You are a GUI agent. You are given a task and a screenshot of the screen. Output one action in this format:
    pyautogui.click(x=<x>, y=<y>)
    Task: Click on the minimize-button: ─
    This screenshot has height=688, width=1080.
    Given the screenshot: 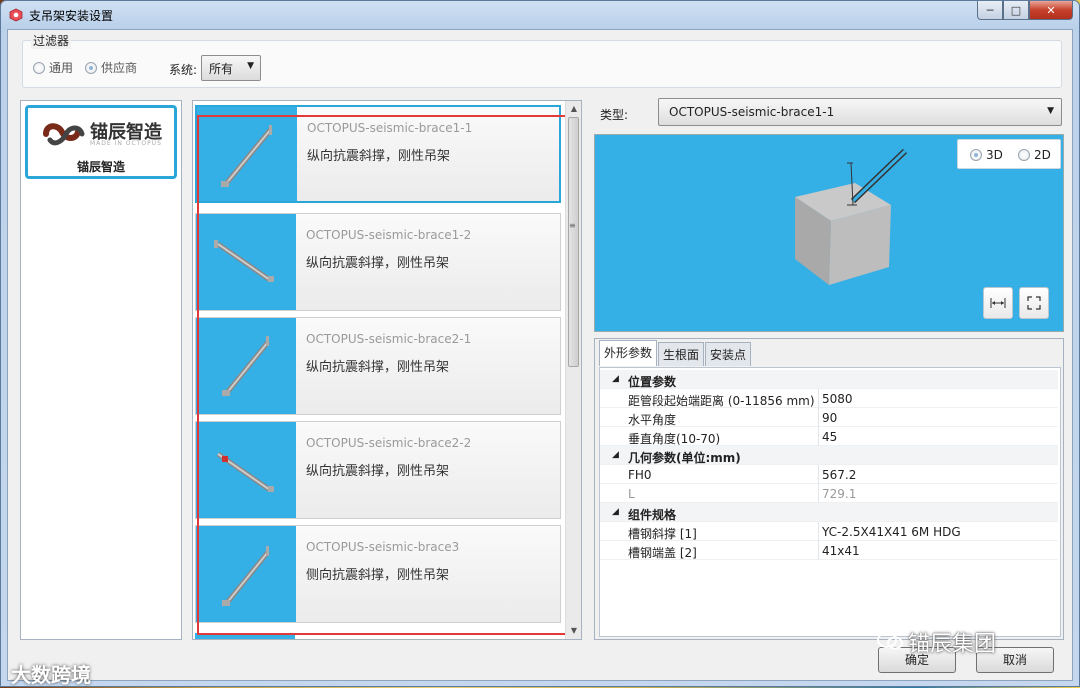 What is the action you would take?
    pyautogui.click(x=990, y=10)
    